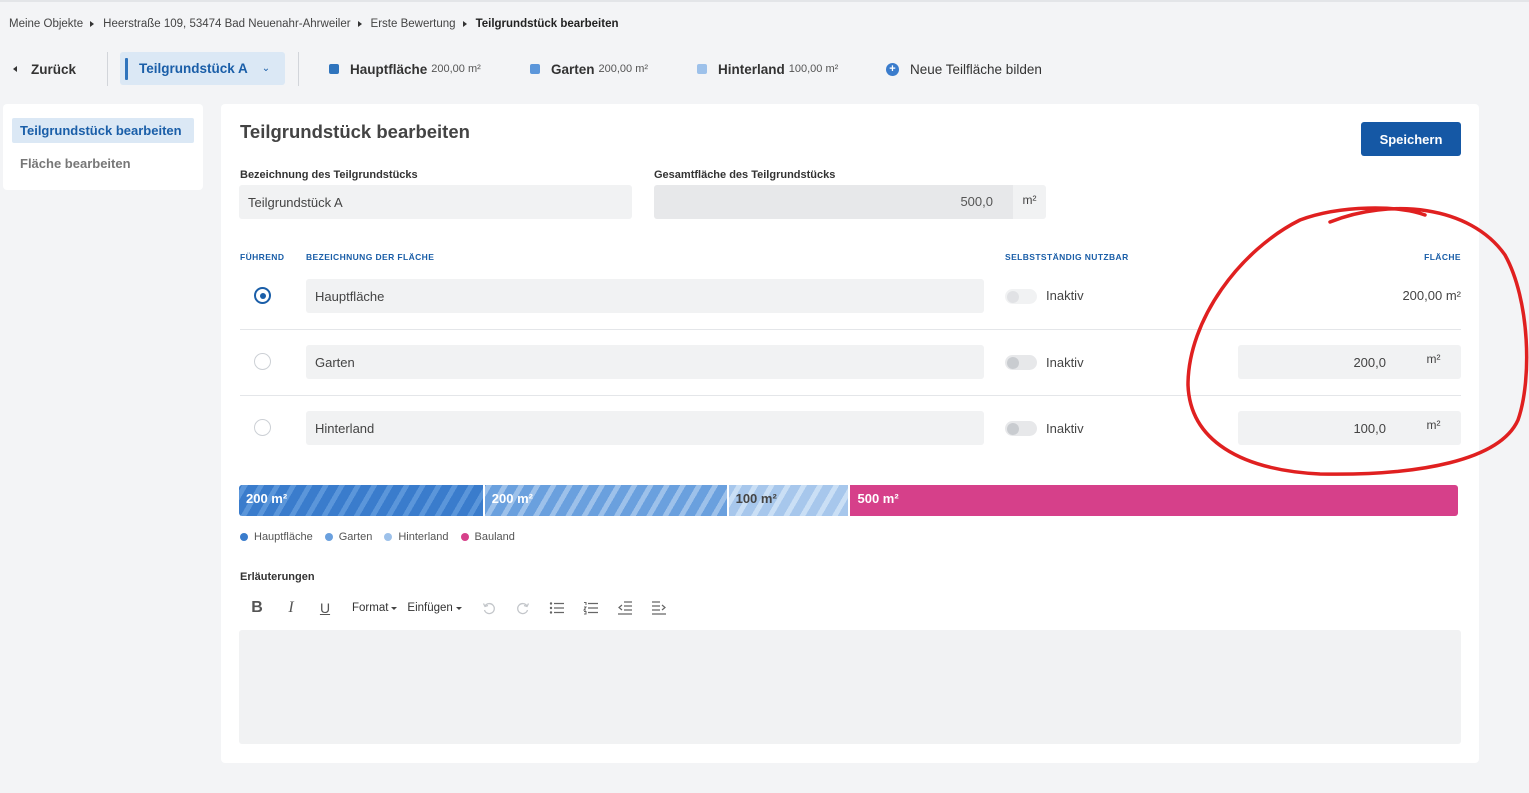 Image resolution: width=1529 pixels, height=793 pixels. Describe the element at coordinates (1442, 257) in the screenshot. I see `column-header-area: FLÄCHE` at that location.